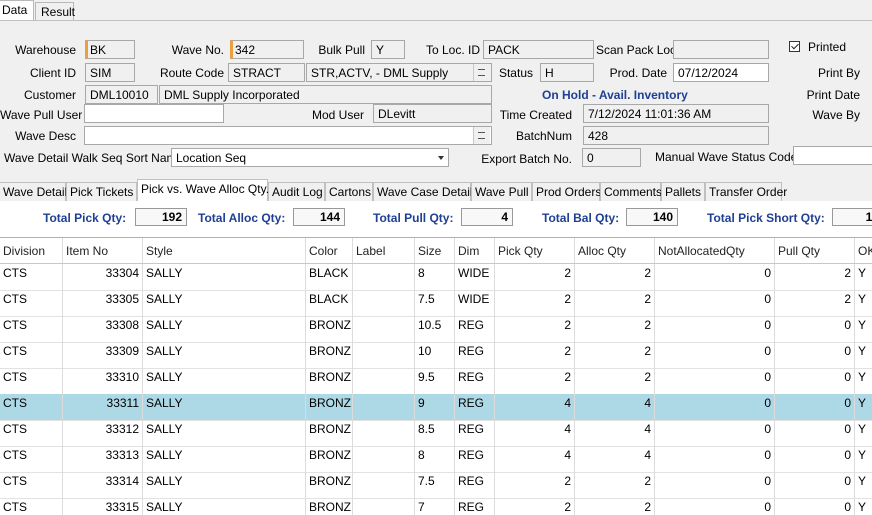 The height and width of the screenshot is (515, 872). I want to click on table-row: CTS 33311 SALLY BRONZ 9 REG 4 4 0 0 Y, so click(436, 407).